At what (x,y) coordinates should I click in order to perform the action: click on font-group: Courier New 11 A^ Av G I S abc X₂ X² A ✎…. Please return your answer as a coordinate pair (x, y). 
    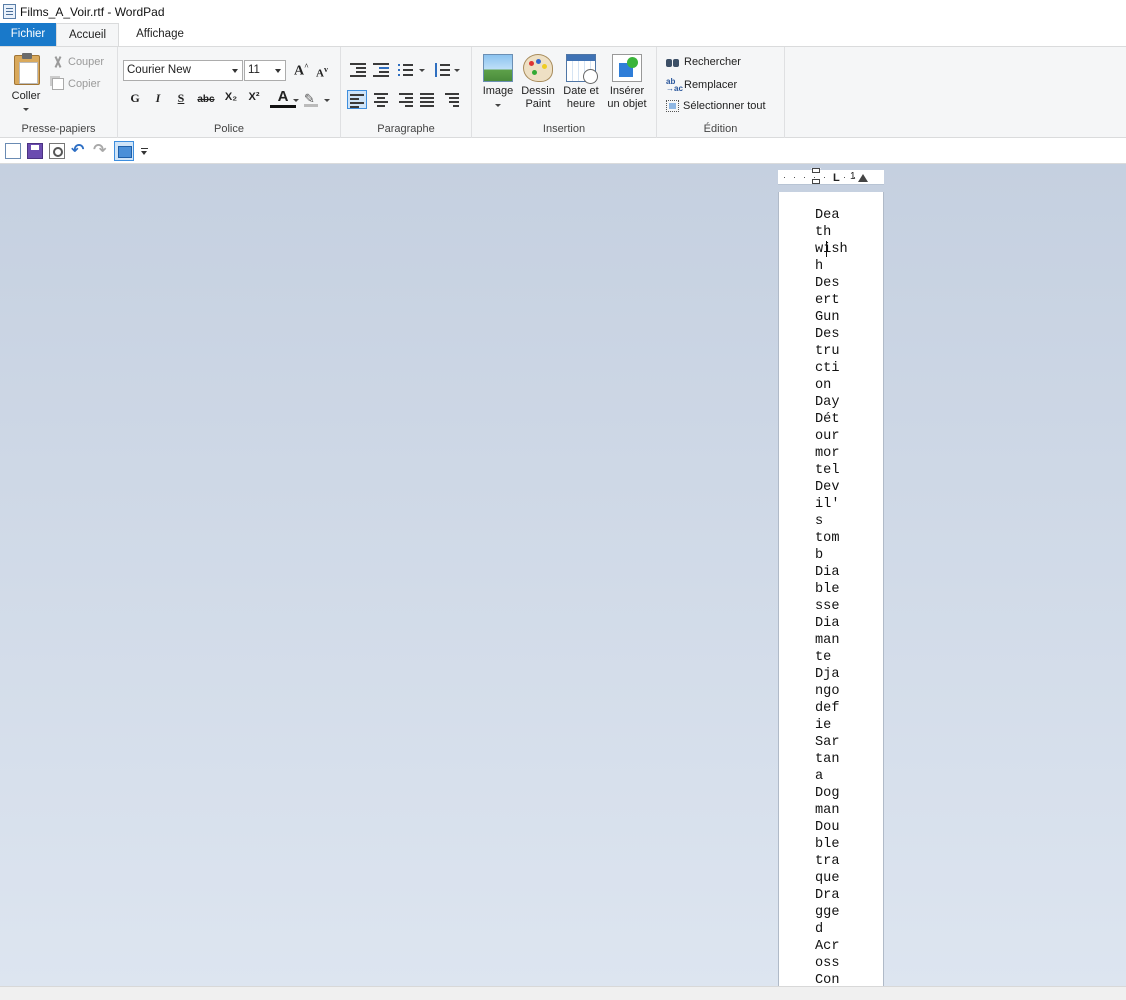
    Looking at the image, I should click on (229, 92).